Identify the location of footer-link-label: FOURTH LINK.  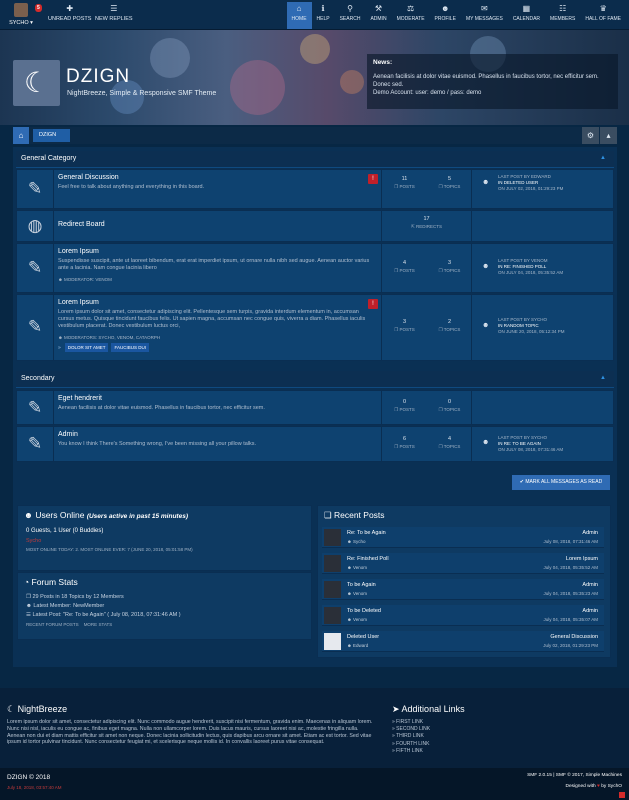
(412, 744).